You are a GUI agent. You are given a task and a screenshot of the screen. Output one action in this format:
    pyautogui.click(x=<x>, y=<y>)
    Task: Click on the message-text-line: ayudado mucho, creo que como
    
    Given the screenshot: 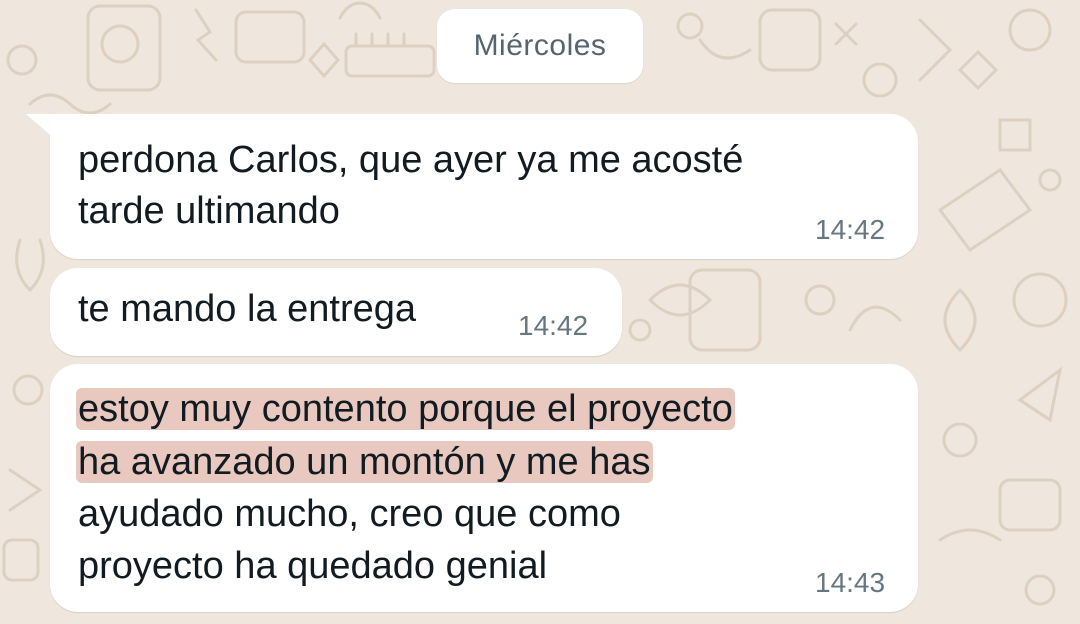 What is the action you would take?
    pyautogui.click(x=349, y=514)
    